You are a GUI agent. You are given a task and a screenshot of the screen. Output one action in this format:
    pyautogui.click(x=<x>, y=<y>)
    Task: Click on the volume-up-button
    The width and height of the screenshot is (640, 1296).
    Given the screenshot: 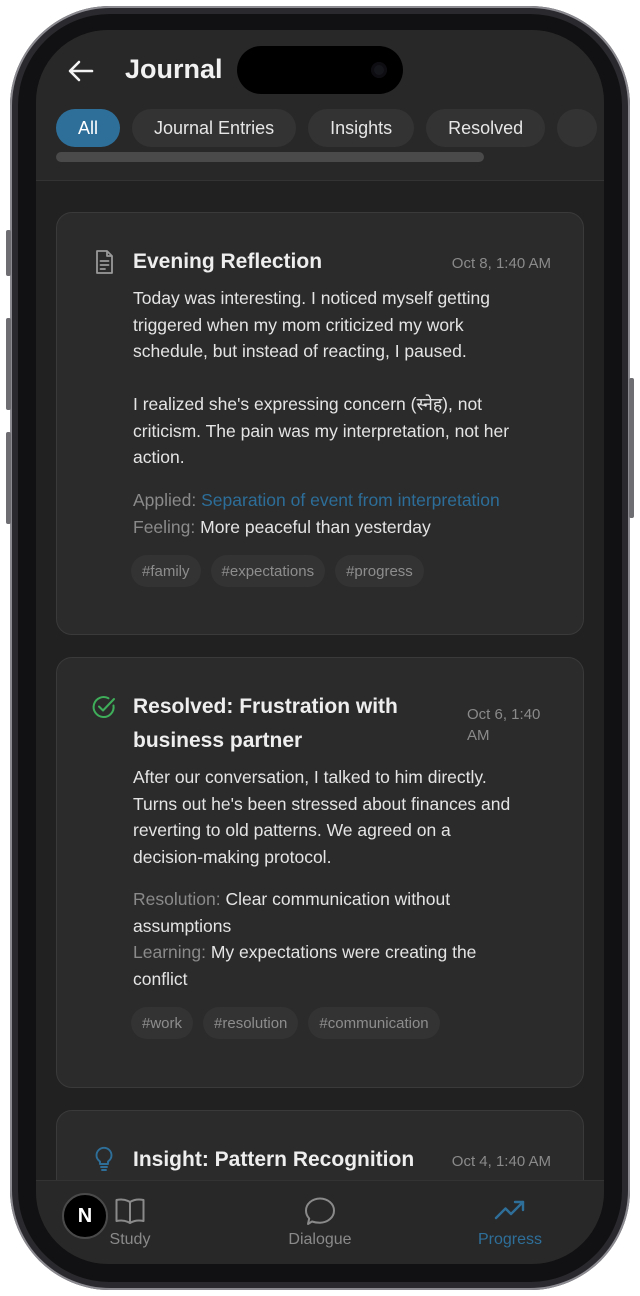 What is the action you would take?
    pyautogui.click(x=8, y=364)
    